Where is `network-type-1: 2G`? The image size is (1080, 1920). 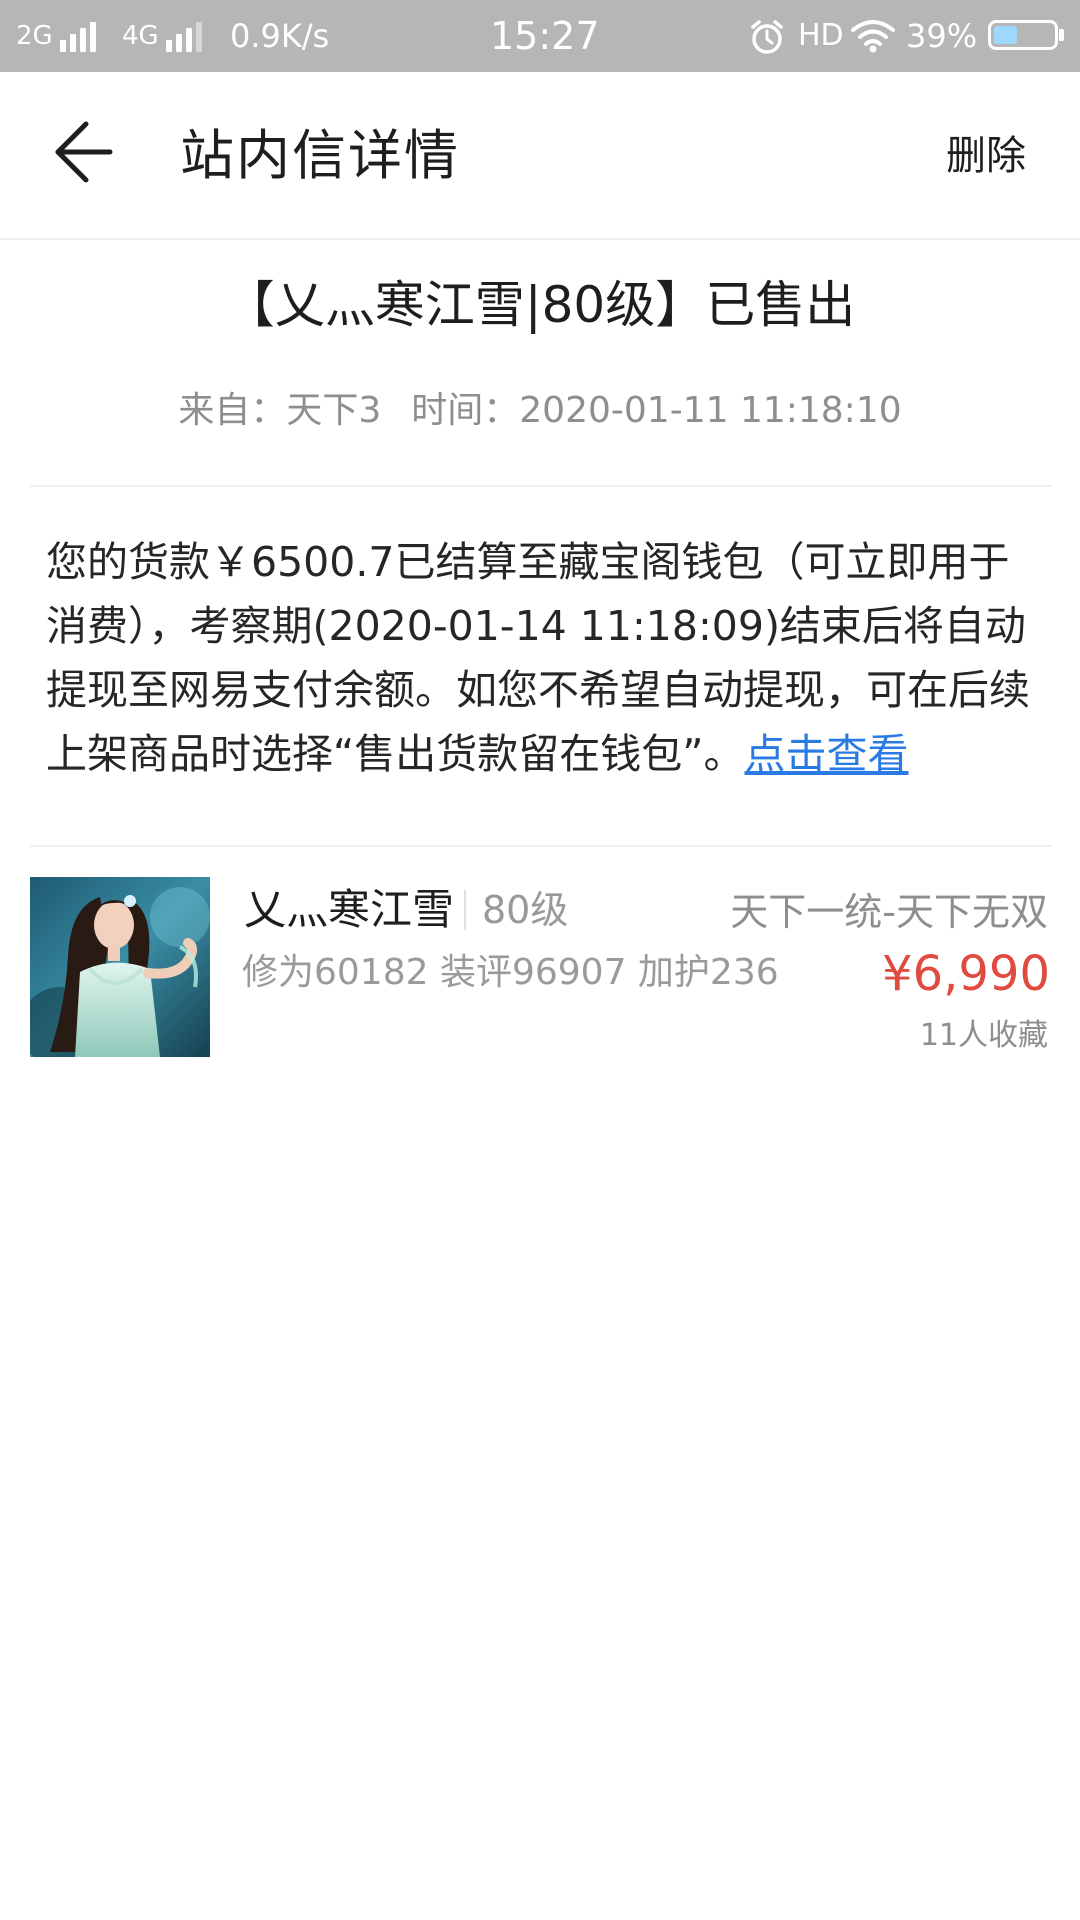
network-type-1: 2G is located at coordinates (34, 36).